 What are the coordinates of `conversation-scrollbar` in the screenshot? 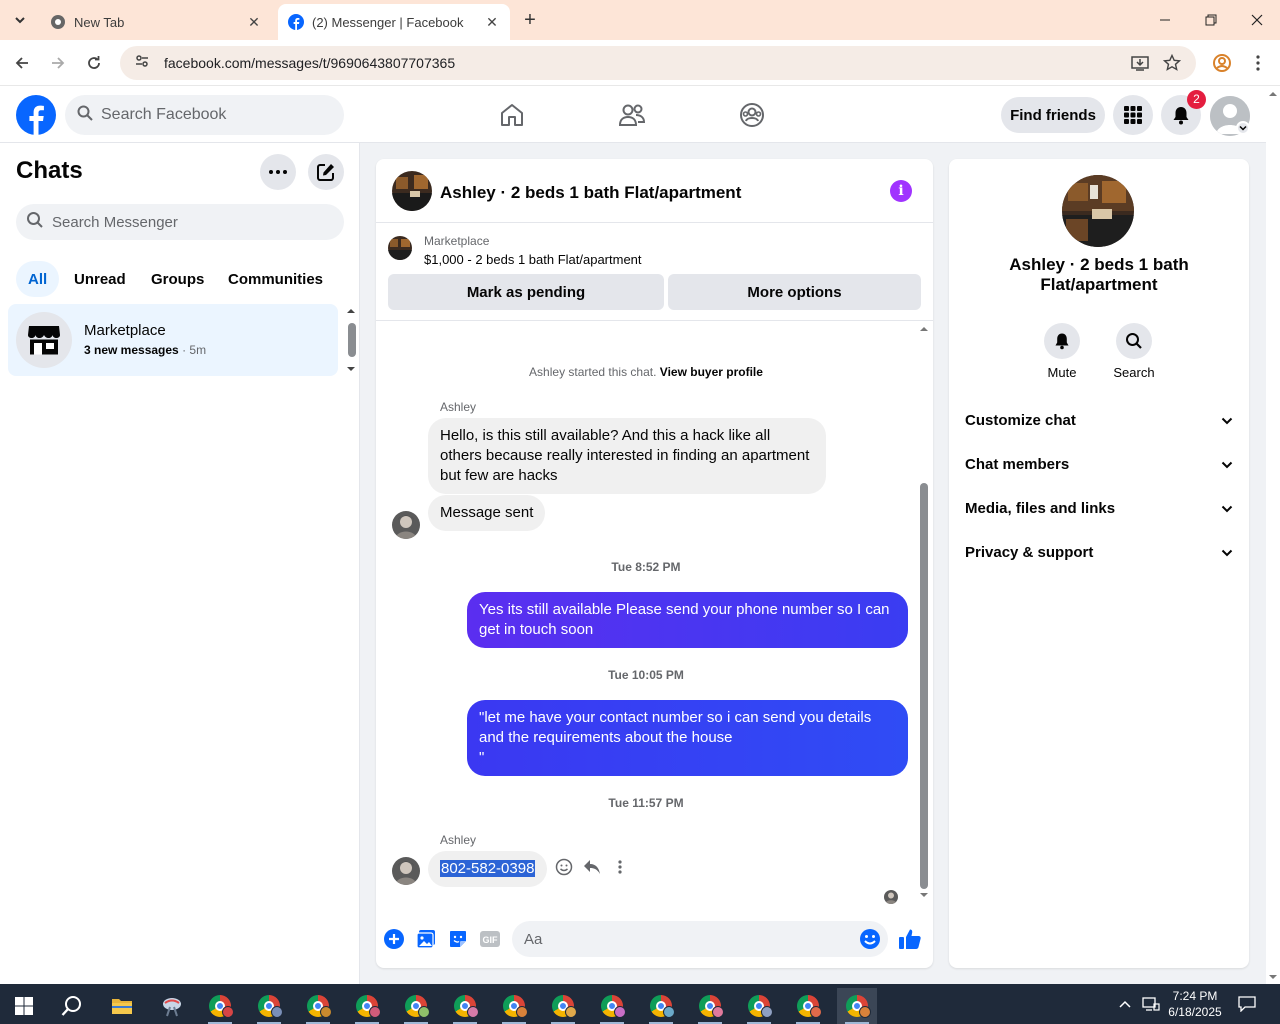 It's located at (924, 612).